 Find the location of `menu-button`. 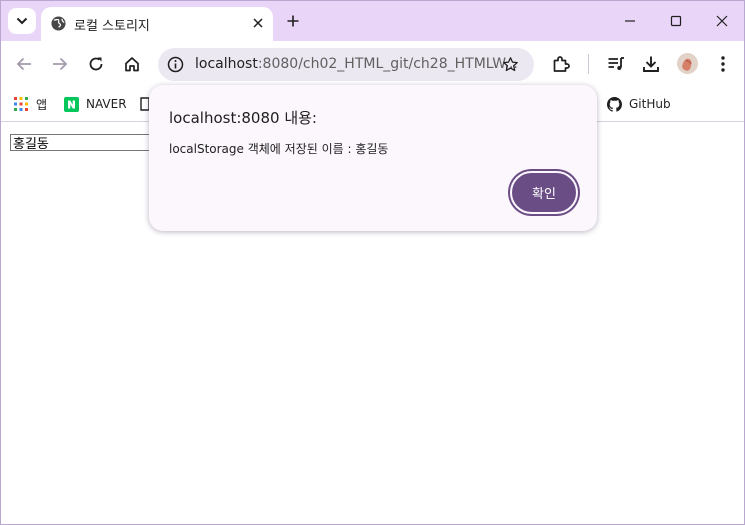

menu-button is located at coordinates (723, 64).